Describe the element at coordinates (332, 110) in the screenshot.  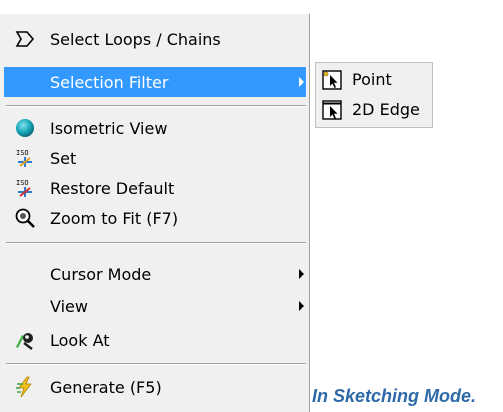
I see `edge-filter-icon` at that location.